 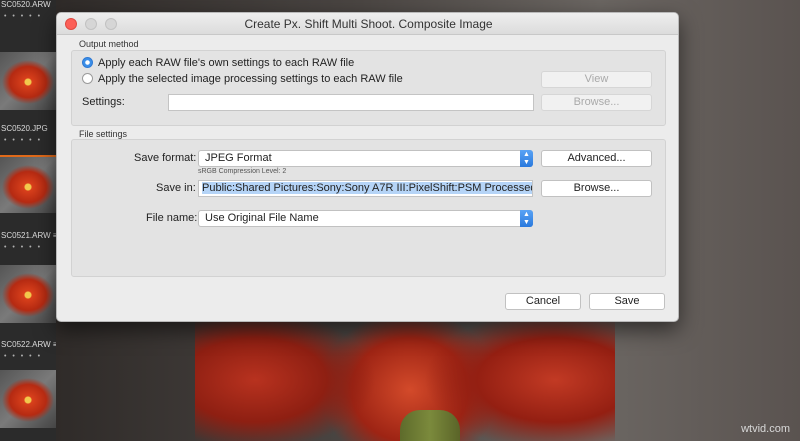 I want to click on flower-stem-image, so click(x=430, y=425).